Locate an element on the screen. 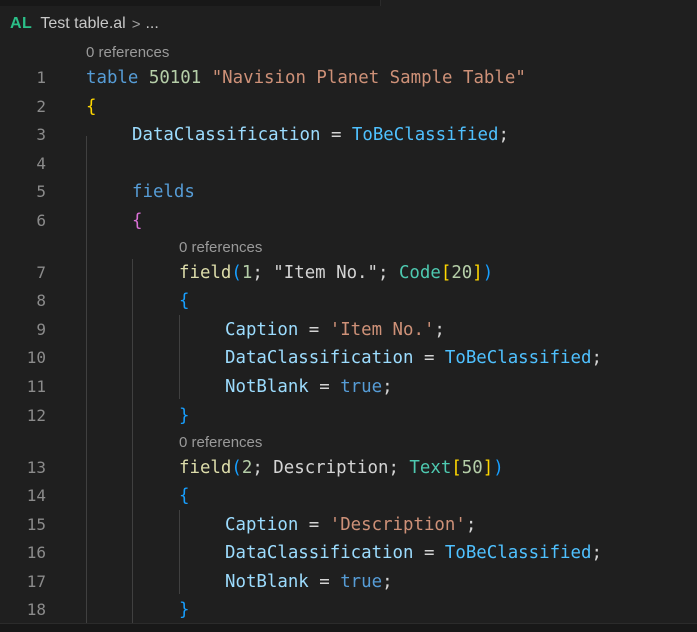 The image size is (697, 632). line-number: 16 is located at coordinates (36, 552).